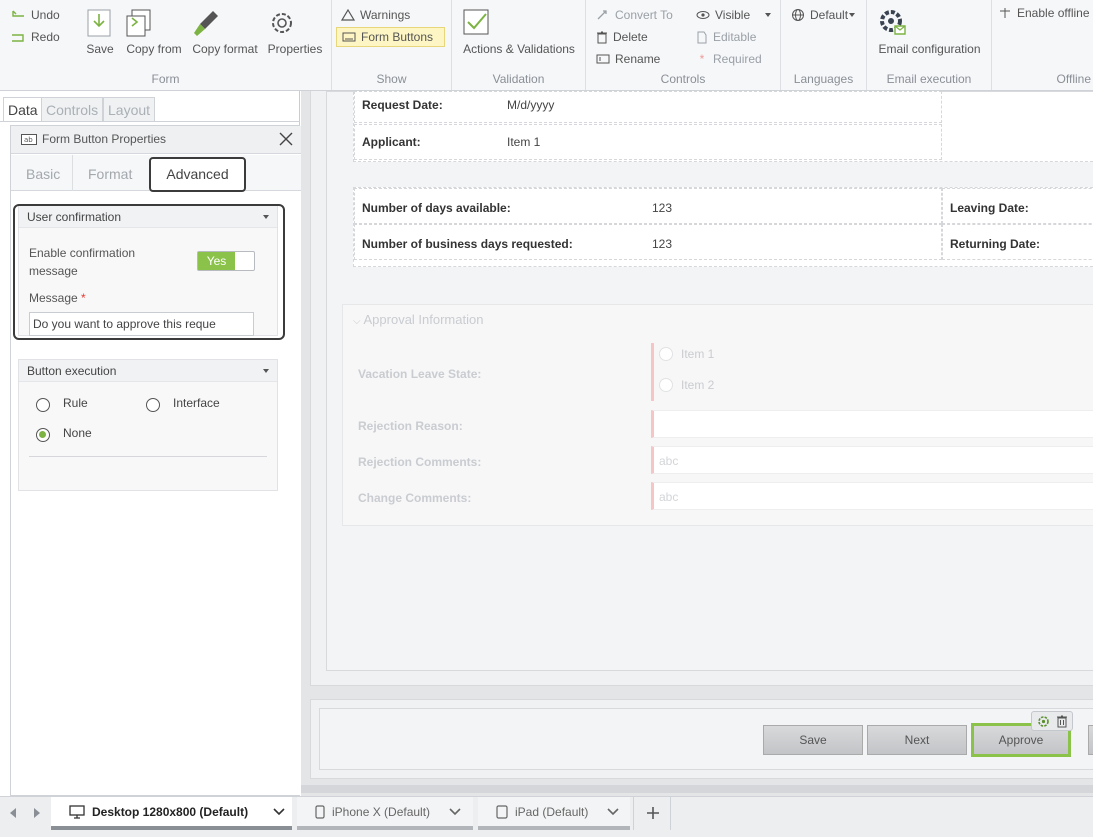  Describe the element at coordinates (648, 142) in the screenshot. I see `applicant-row: Applicant: Item 1` at that location.